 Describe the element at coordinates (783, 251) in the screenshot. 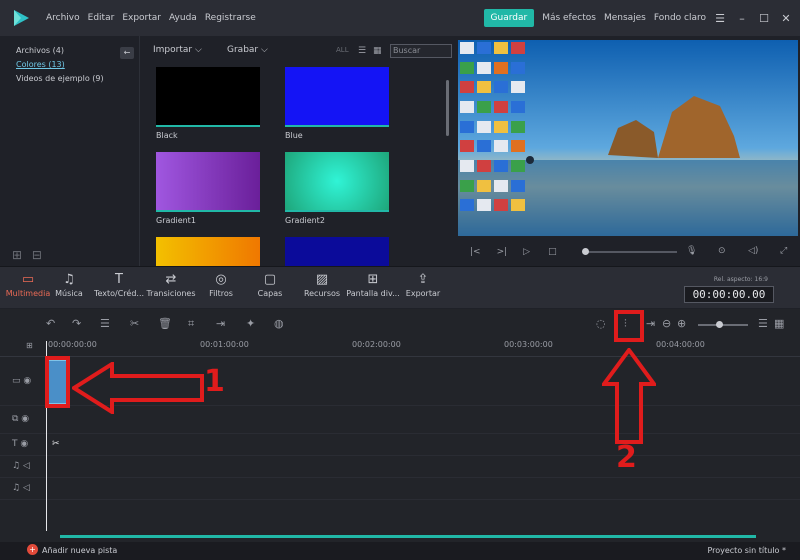

I see `fullscreen-icon: ⤢` at that location.